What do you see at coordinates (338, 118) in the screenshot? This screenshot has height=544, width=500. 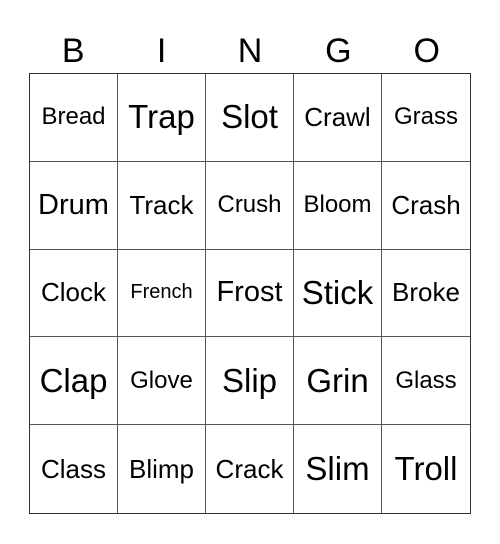 I see `bingo-cell: Crawl` at bounding box center [338, 118].